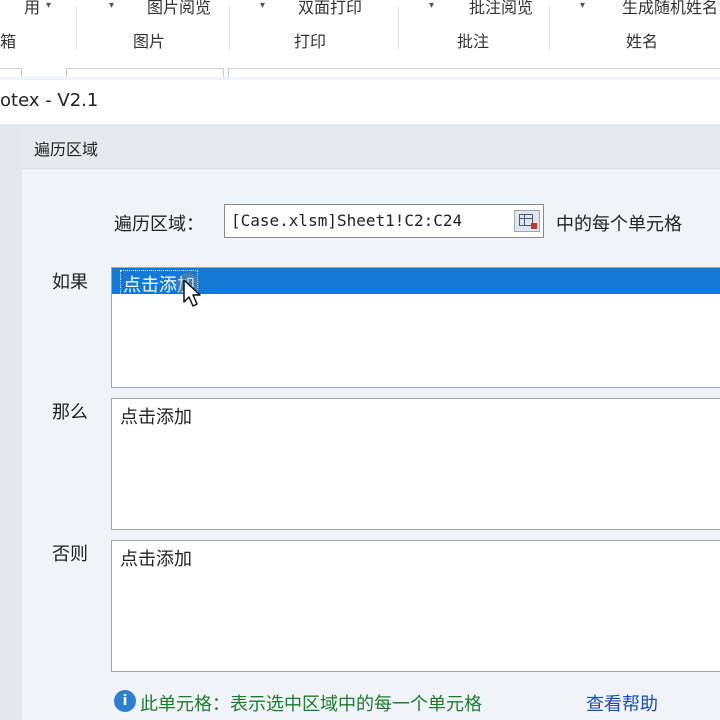  What do you see at coordinates (8, 41) in the screenshot?
I see `ribbon-group-label: 箱` at bounding box center [8, 41].